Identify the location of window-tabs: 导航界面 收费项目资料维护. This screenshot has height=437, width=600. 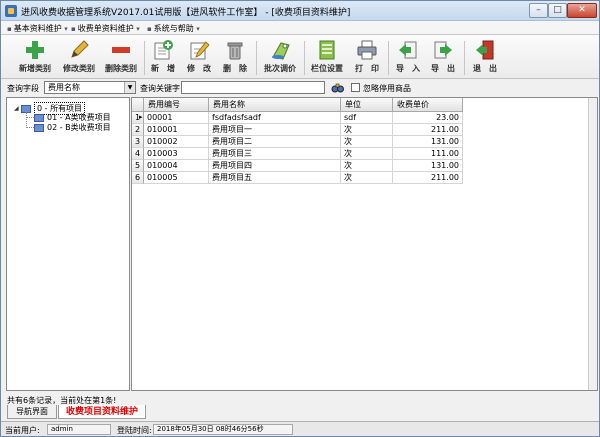
(300, 412).